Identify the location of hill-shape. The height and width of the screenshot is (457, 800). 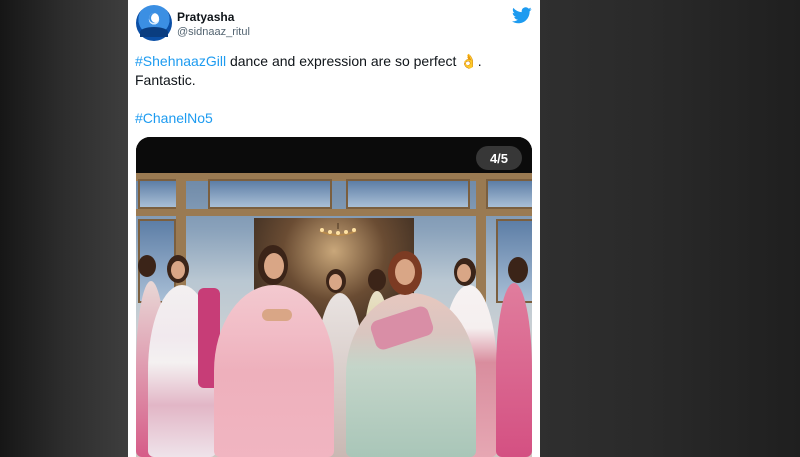
(154, 32).